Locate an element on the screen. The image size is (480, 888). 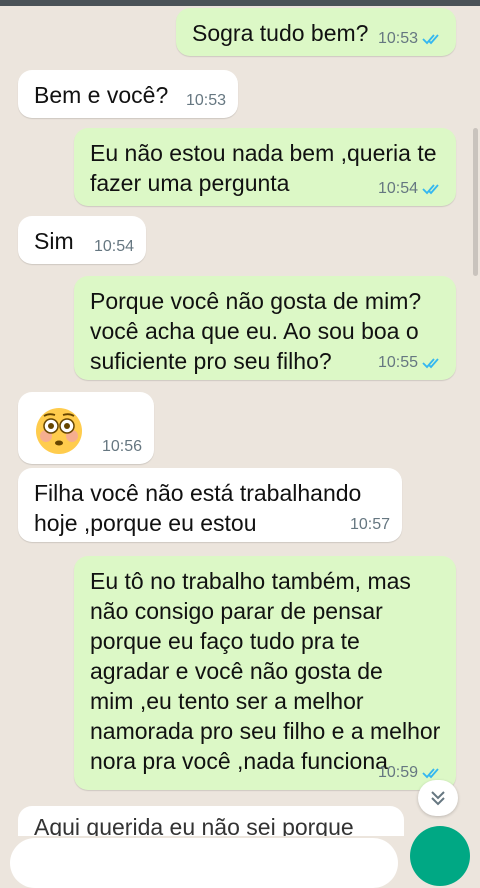
scrollbar is located at coordinates (475, 202).